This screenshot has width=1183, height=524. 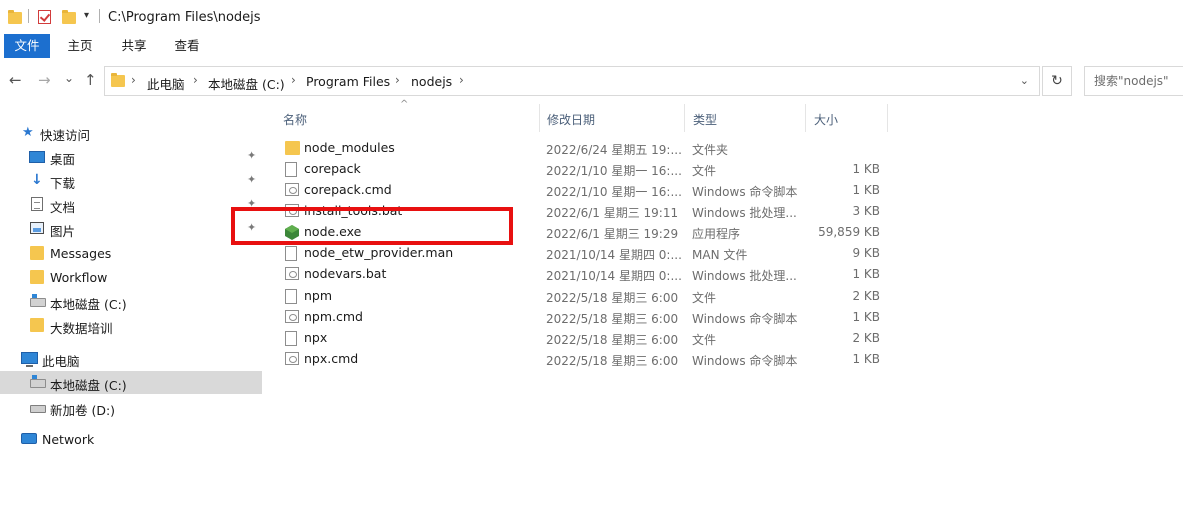 I want to click on sidebar-item-big-data-training: 大数据培训, so click(x=131, y=325).